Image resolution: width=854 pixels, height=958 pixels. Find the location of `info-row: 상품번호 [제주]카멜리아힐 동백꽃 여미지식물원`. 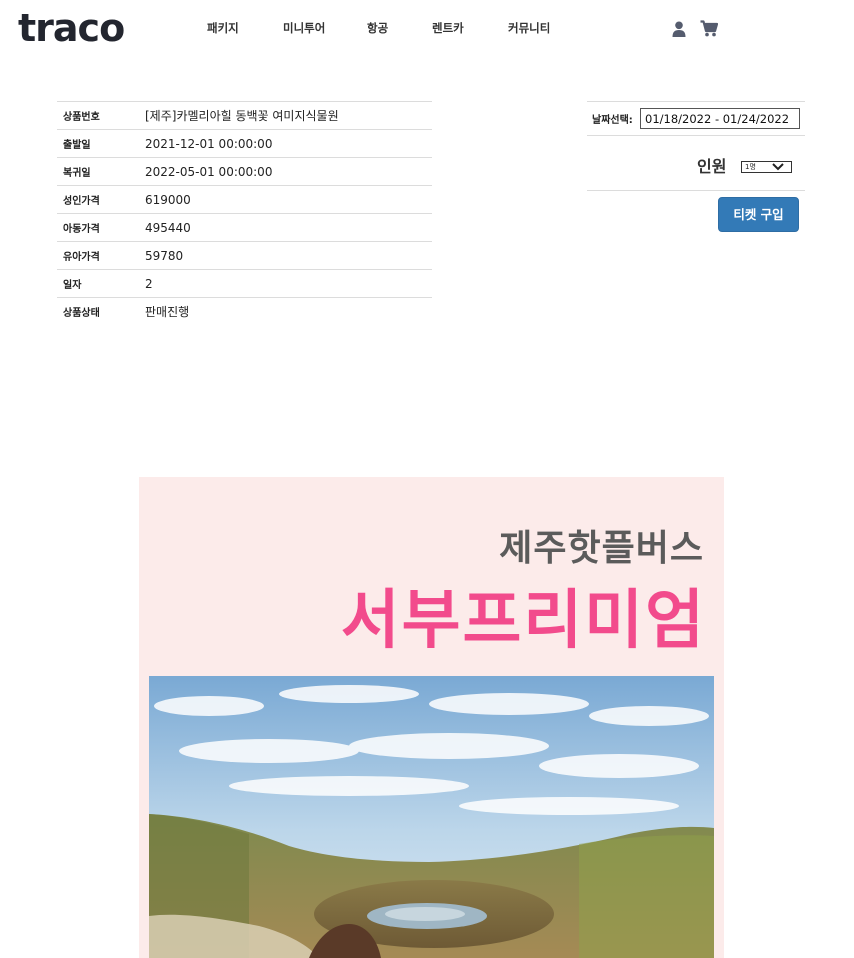

info-row: 상품번호 [제주]카멜리아힐 동백꽃 여미지식물원 is located at coordinates (244, 115).